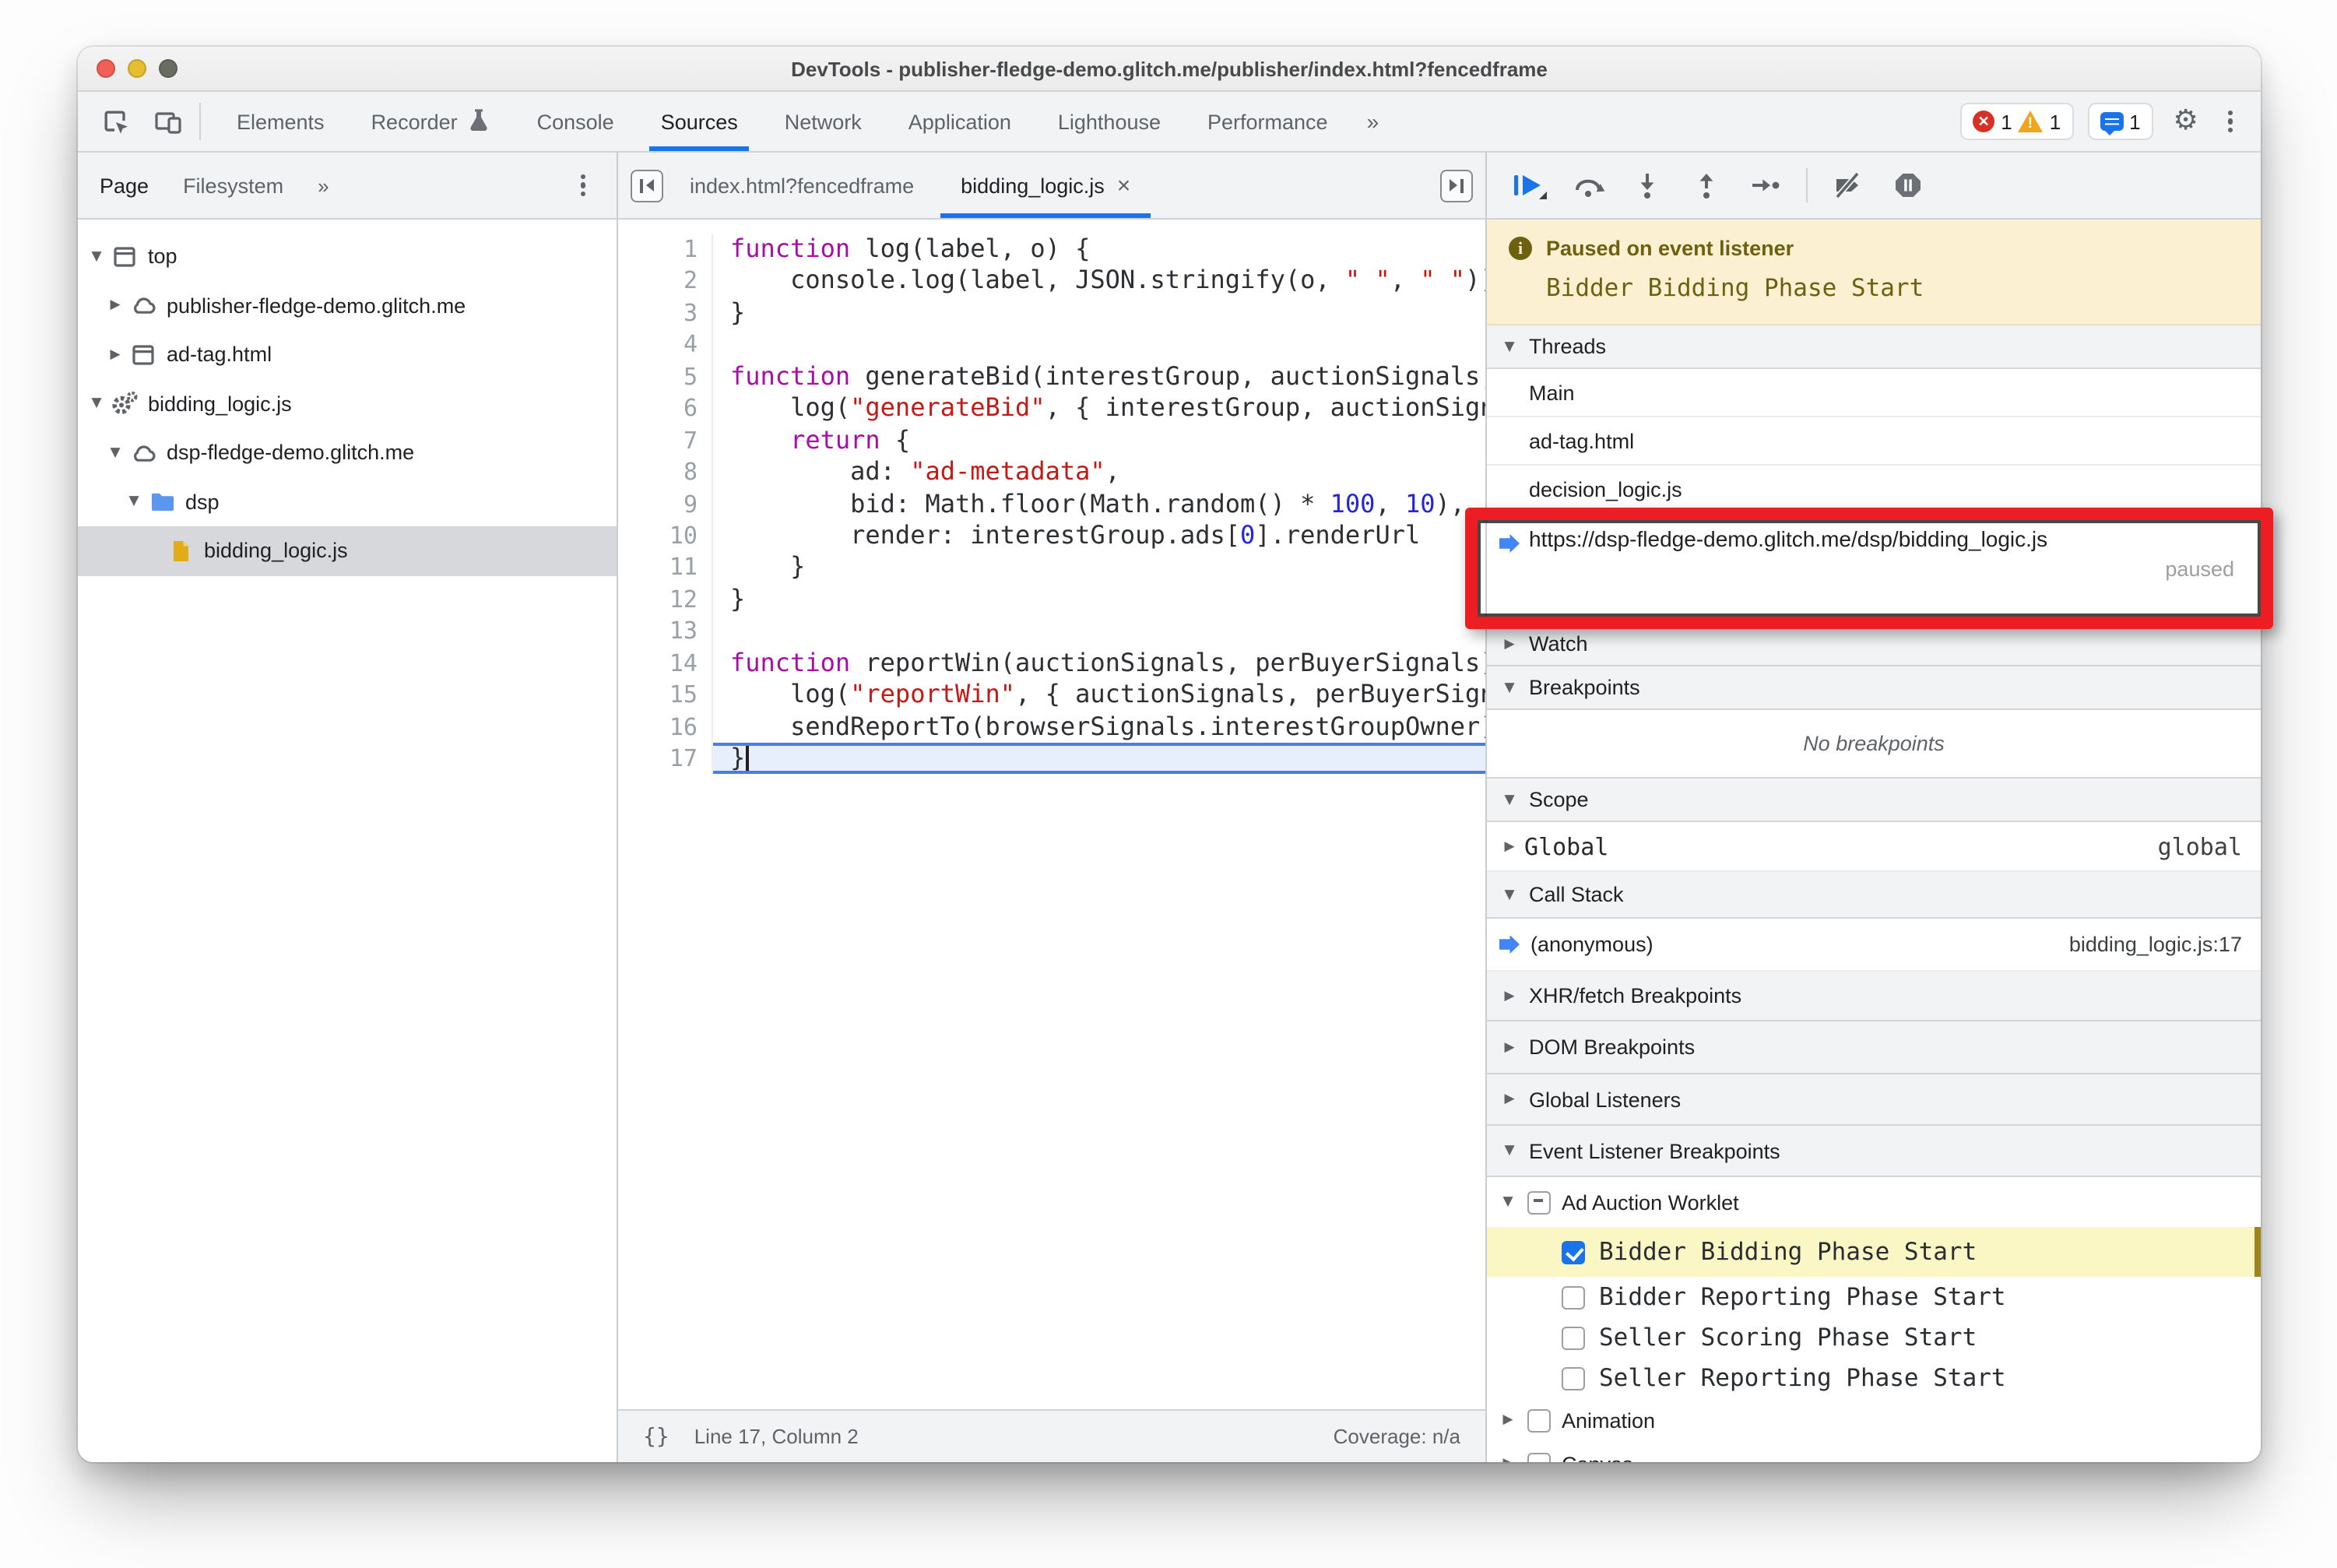  I want to click on checkbox-seller-reporting-phase-start, so click(1574, 1378).